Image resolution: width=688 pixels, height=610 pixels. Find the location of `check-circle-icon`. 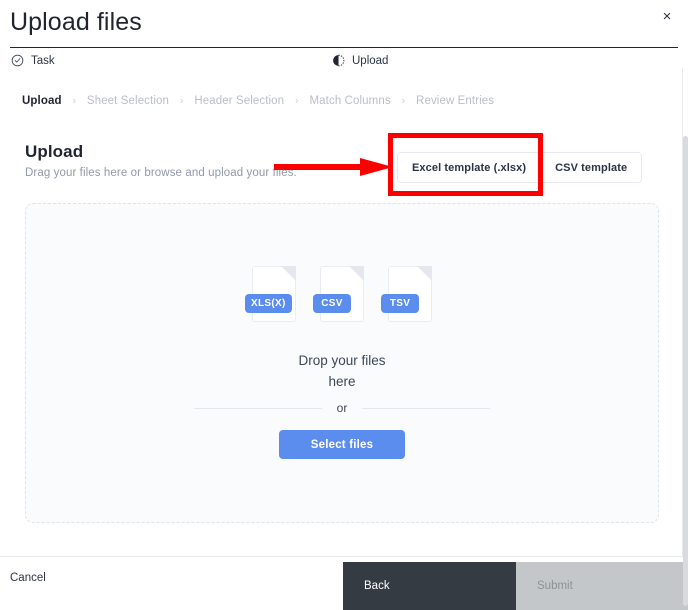

check-circle-icon is located at coordinates (17, 60).